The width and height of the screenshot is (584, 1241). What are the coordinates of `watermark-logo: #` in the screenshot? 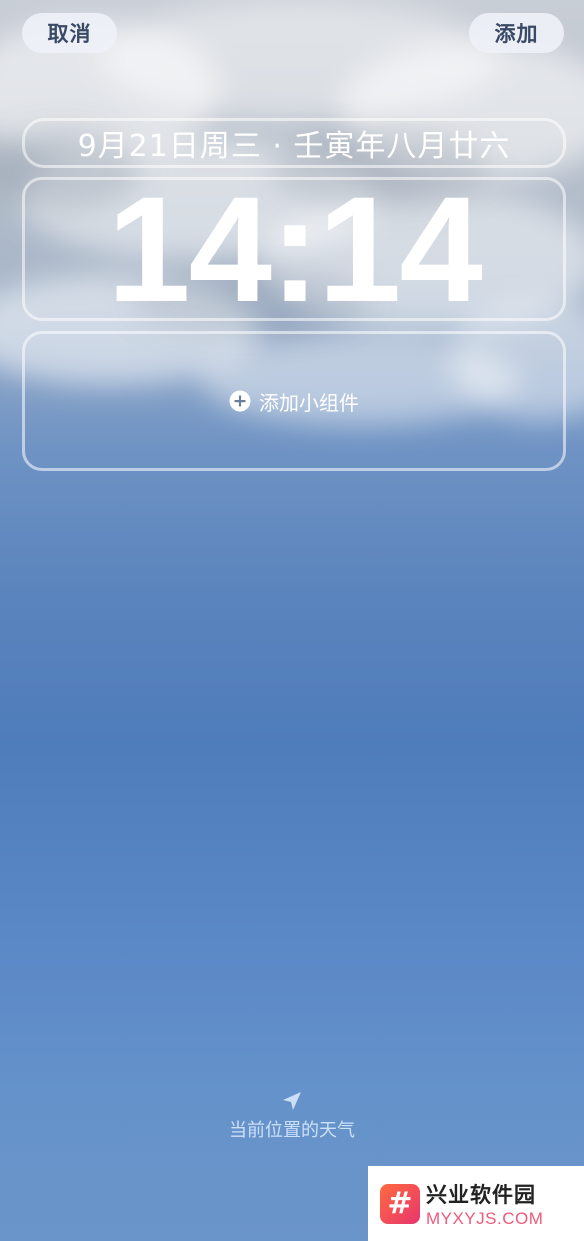 It's located at (400, 1203).